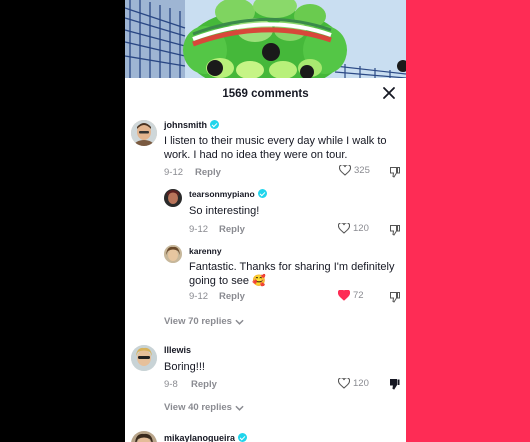 This screenshot has height=442, width=530. I want to click on like-count: 72, so click(358, 295).